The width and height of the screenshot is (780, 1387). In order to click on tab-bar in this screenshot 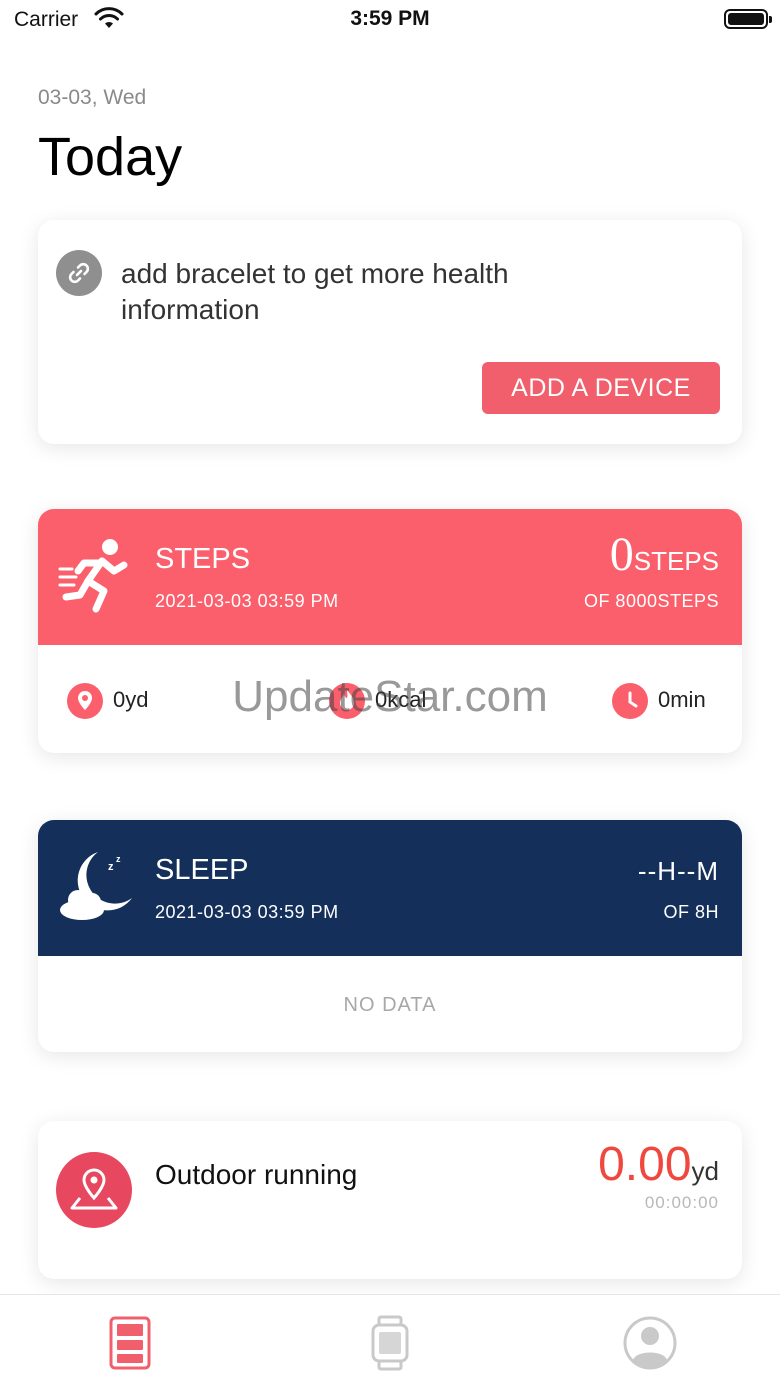, I will do `click(390, 1340)`.